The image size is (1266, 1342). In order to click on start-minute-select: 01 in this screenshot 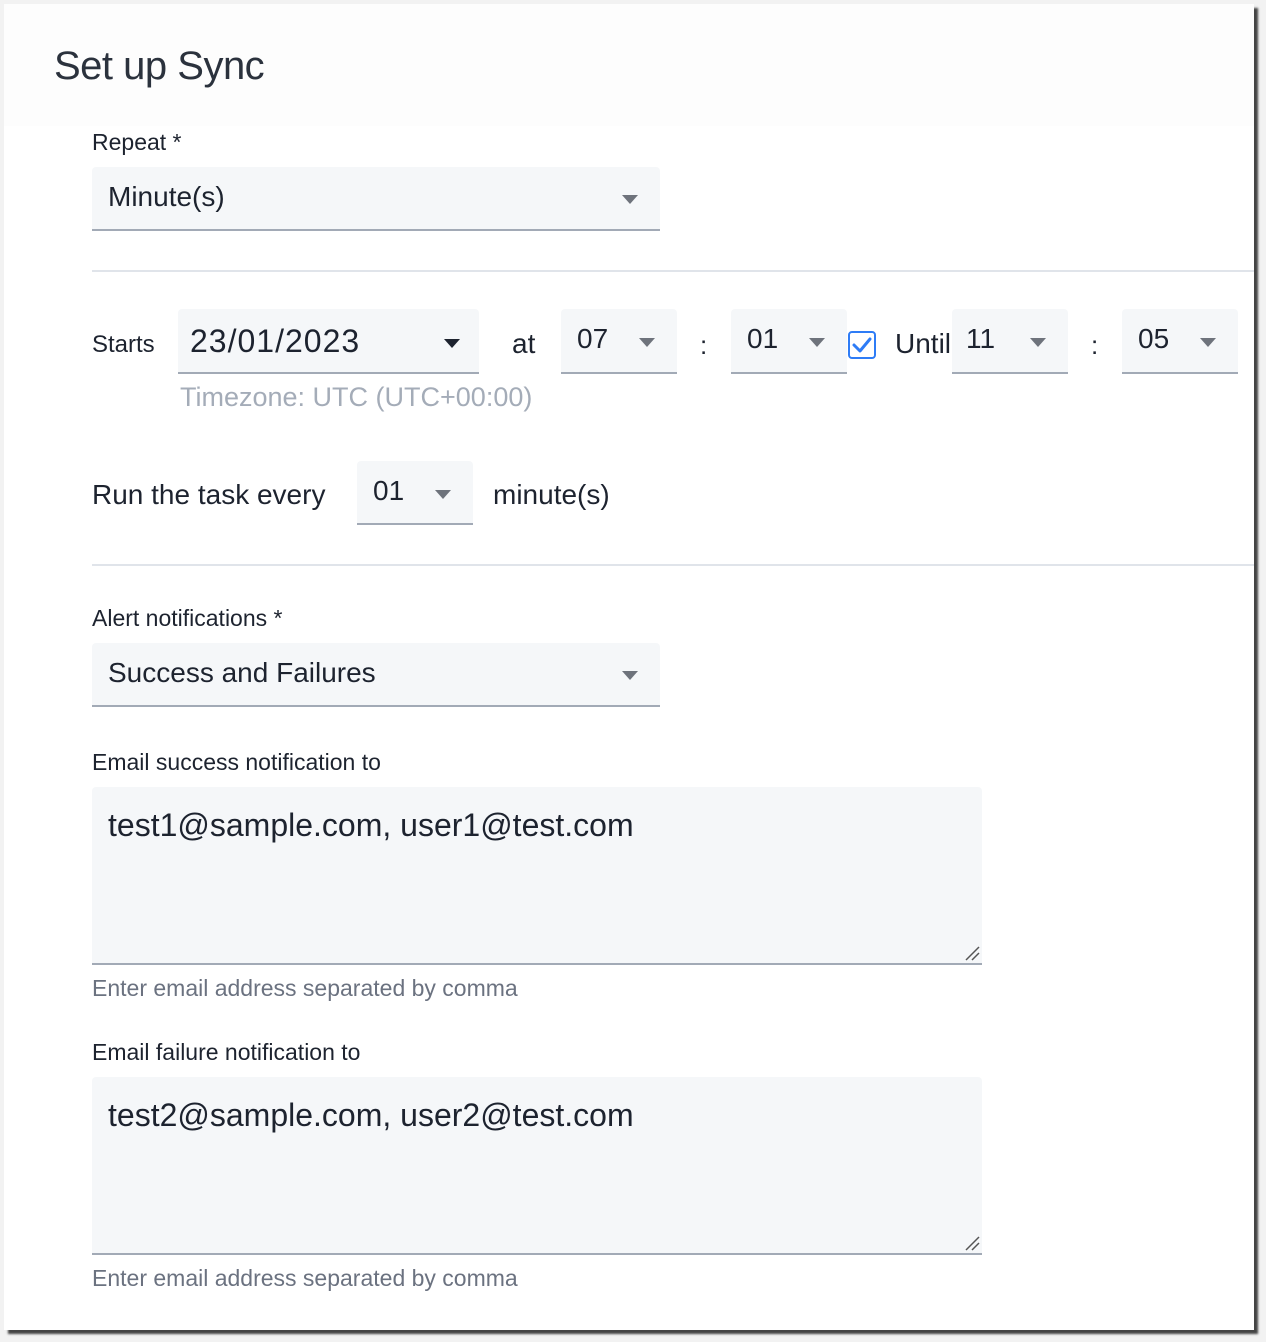, I will do `click(789, 341)`.